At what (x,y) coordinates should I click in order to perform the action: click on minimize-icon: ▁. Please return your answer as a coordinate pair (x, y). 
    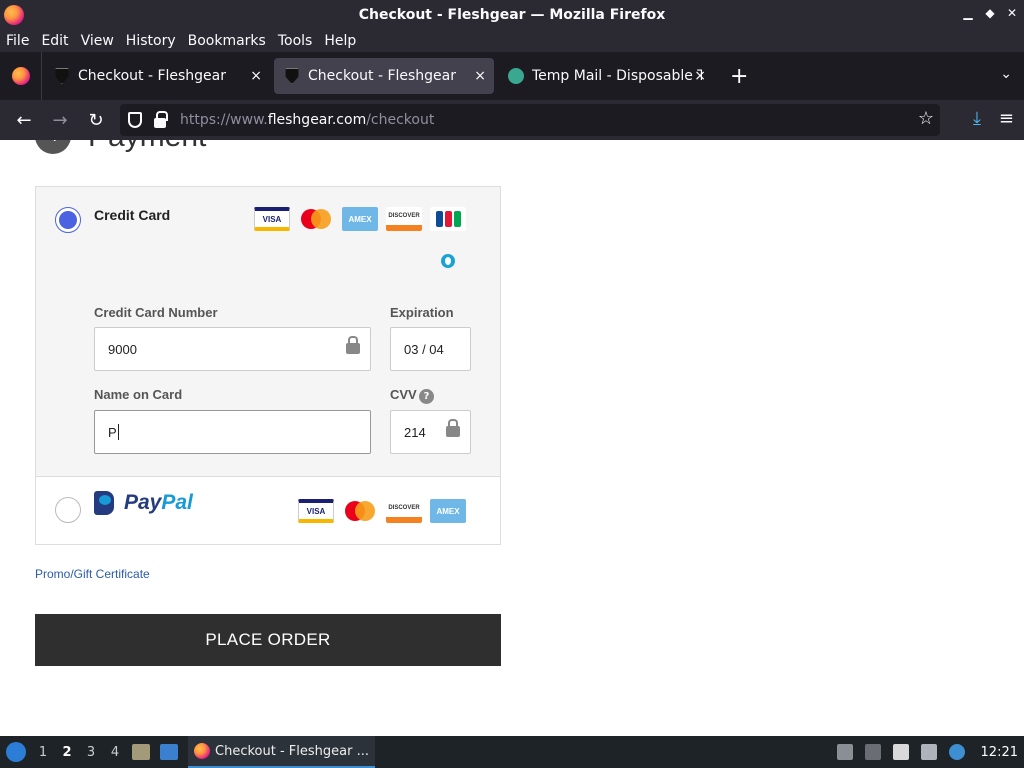
    Looking at the image, I should click on (968, 13).